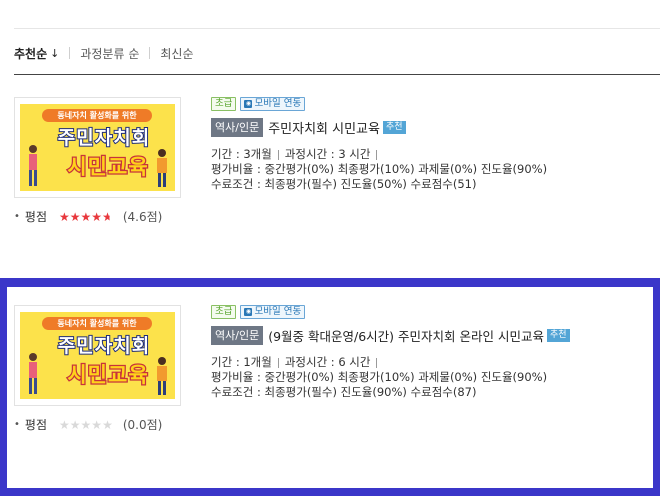 This screenshot has width=660, height=496. I want to click on rating: • 평점 ★ ★ ★ ★ ★ (0.0점), so click(88, 424).